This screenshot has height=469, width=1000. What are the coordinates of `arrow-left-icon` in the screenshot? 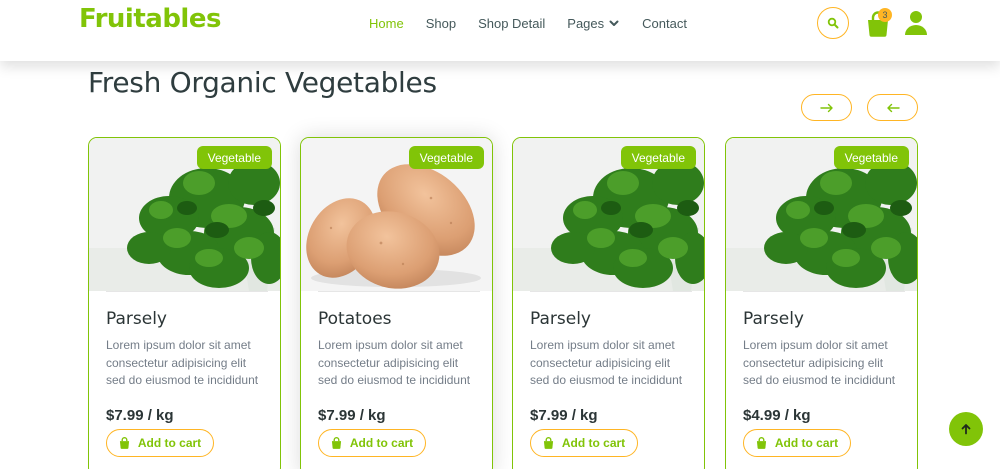 It's located at (893, 107).